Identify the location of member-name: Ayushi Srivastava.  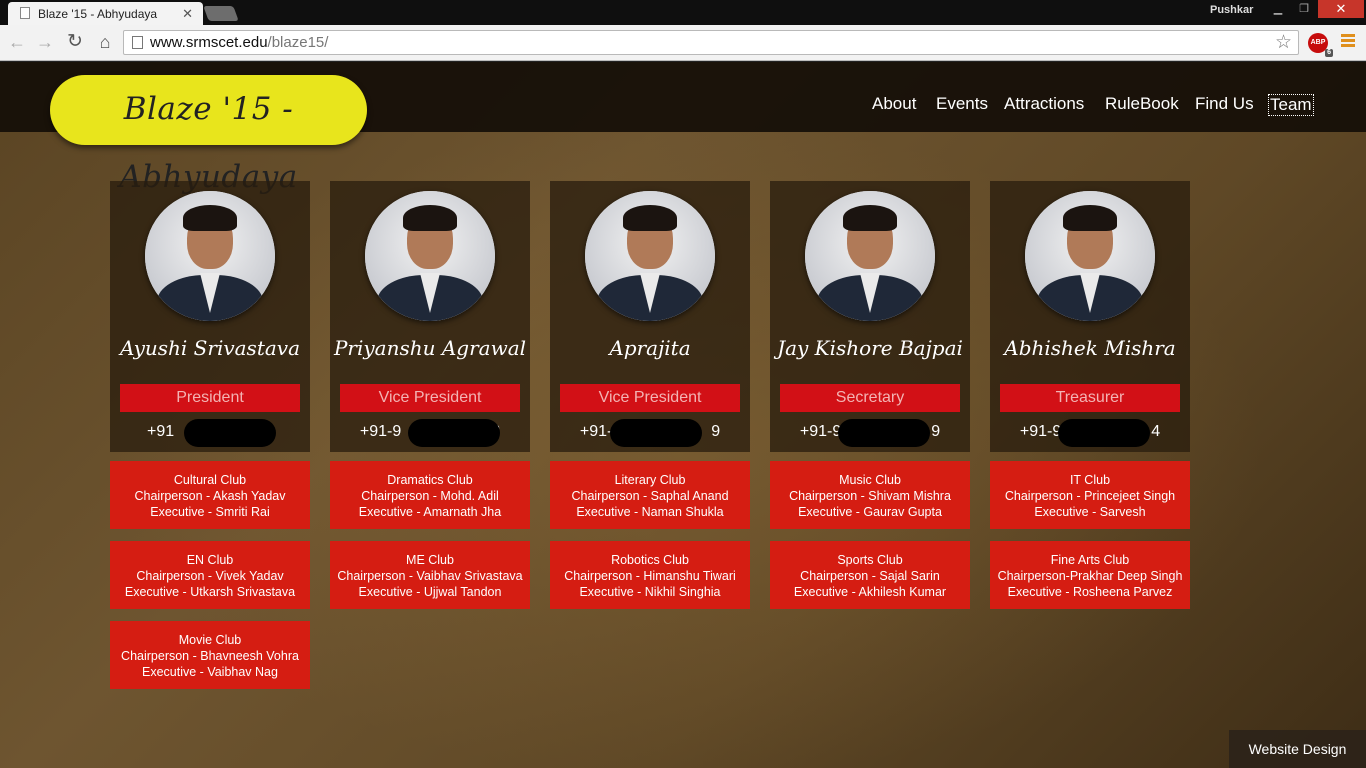
(210, 348).